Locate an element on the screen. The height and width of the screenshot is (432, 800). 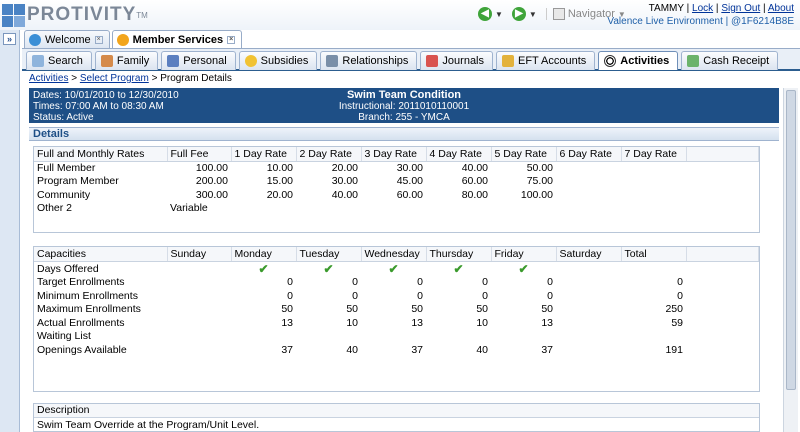
tab-activities: Activities is located at coordinates (638, 60).